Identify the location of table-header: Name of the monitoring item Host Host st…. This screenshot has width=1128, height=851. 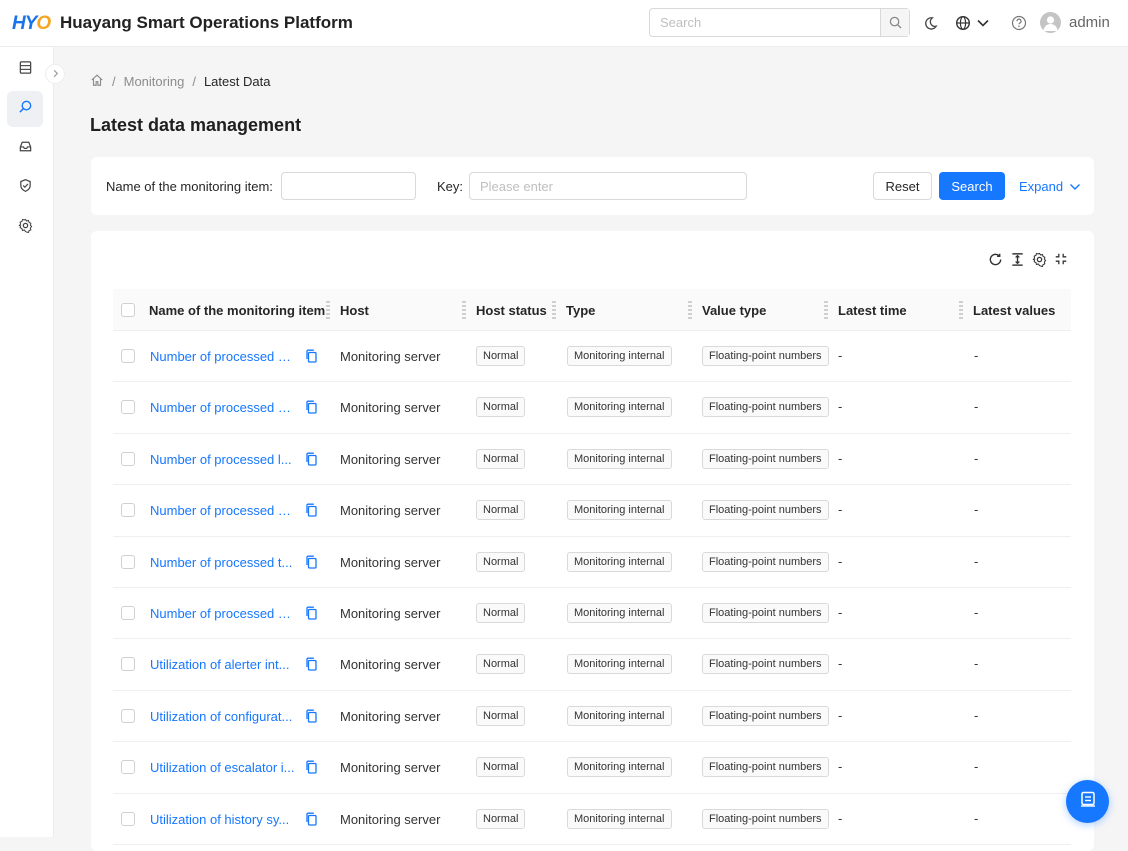
(592, 310).